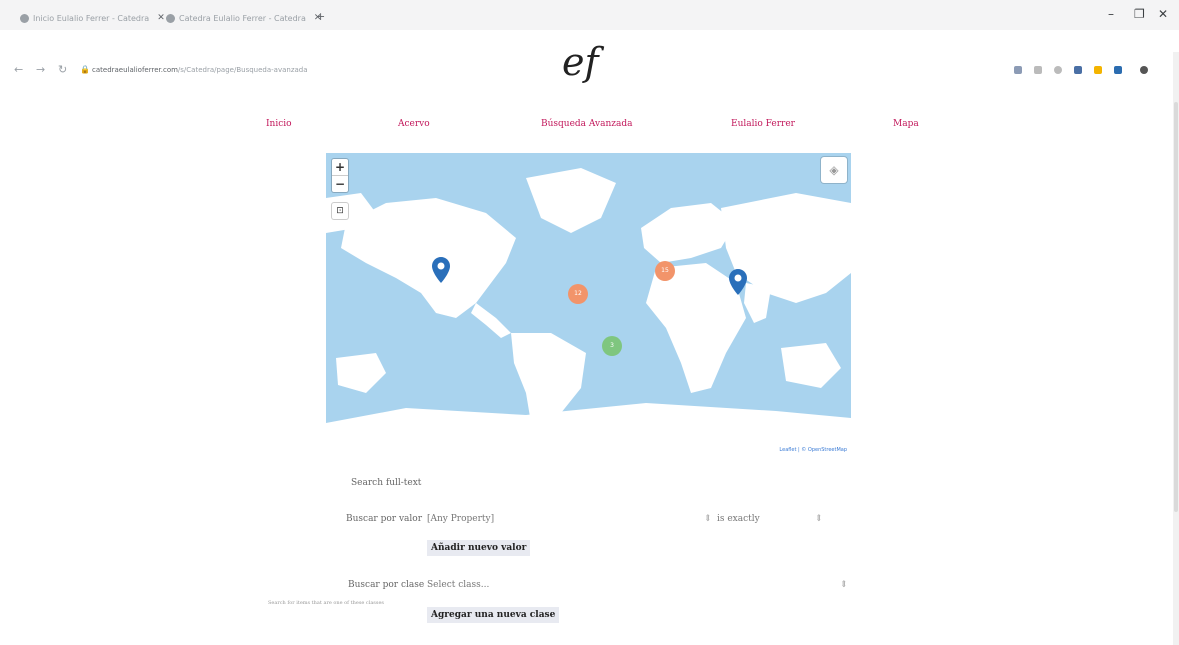  Describe the element at coordinates (460, 519) in the screenshot. I see `property-select: [Any Property]` at that location.